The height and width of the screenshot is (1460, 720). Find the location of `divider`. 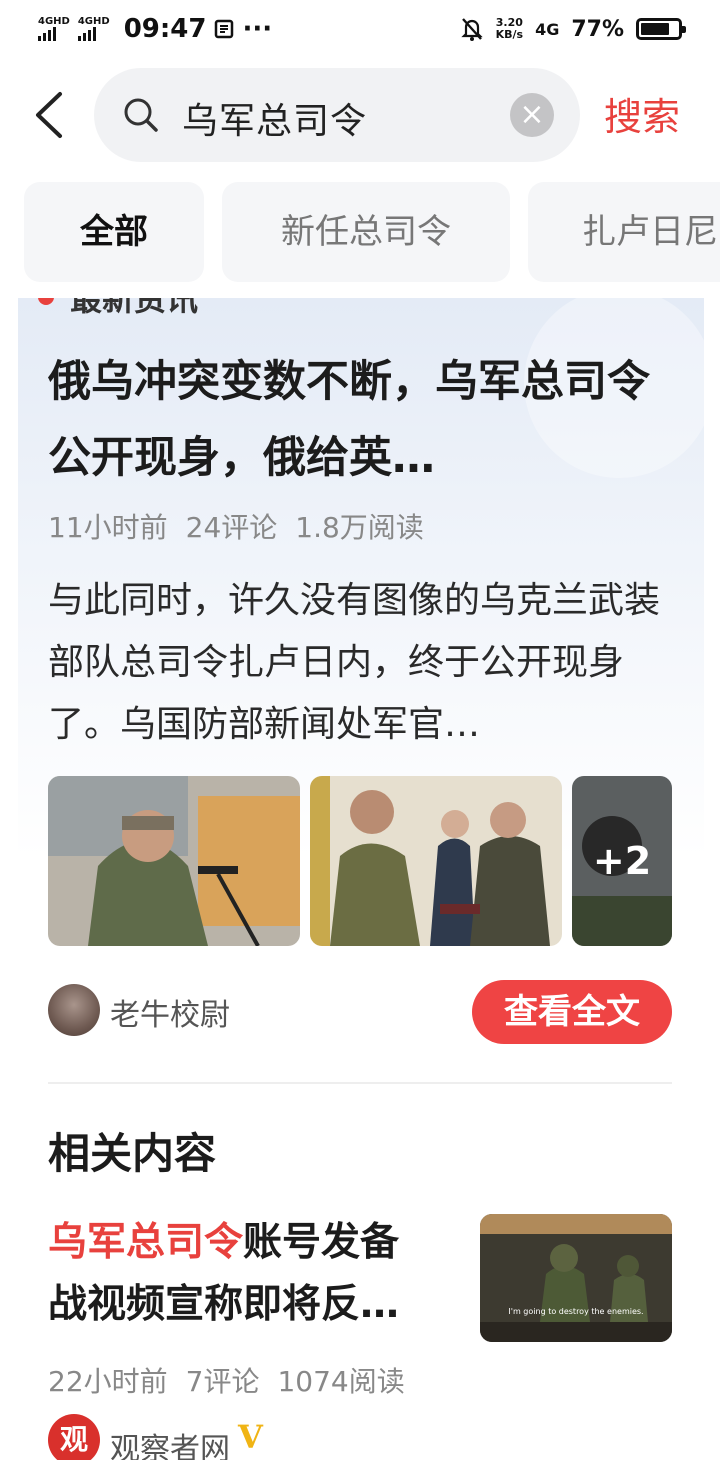

divider is located at coordinates (360, 1083).